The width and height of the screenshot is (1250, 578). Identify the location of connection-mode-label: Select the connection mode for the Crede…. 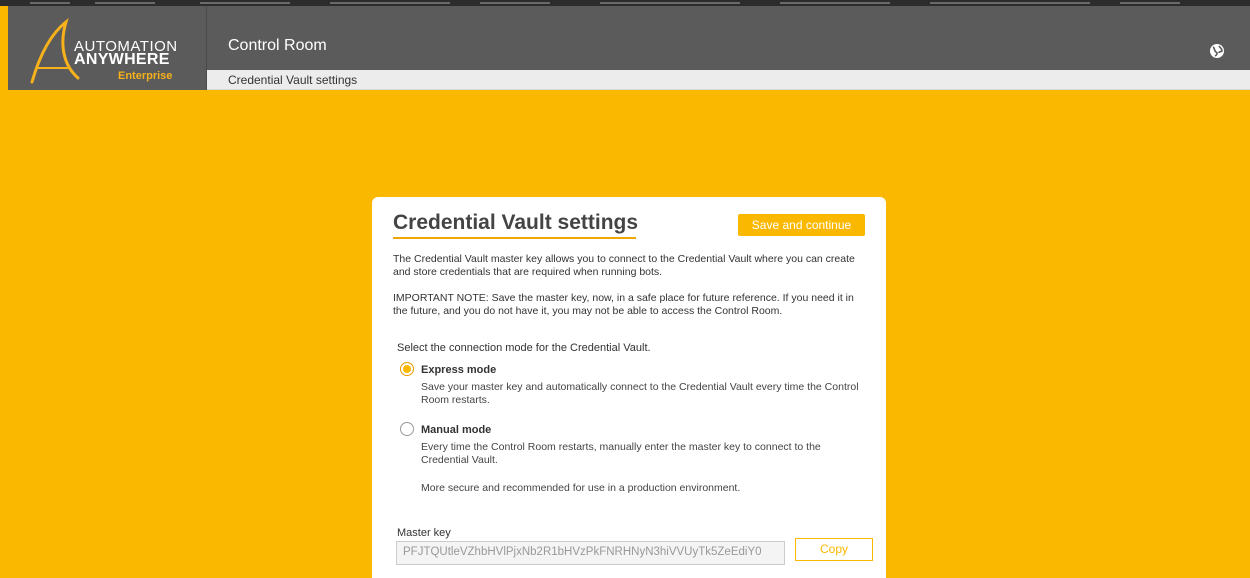
(524, 348).